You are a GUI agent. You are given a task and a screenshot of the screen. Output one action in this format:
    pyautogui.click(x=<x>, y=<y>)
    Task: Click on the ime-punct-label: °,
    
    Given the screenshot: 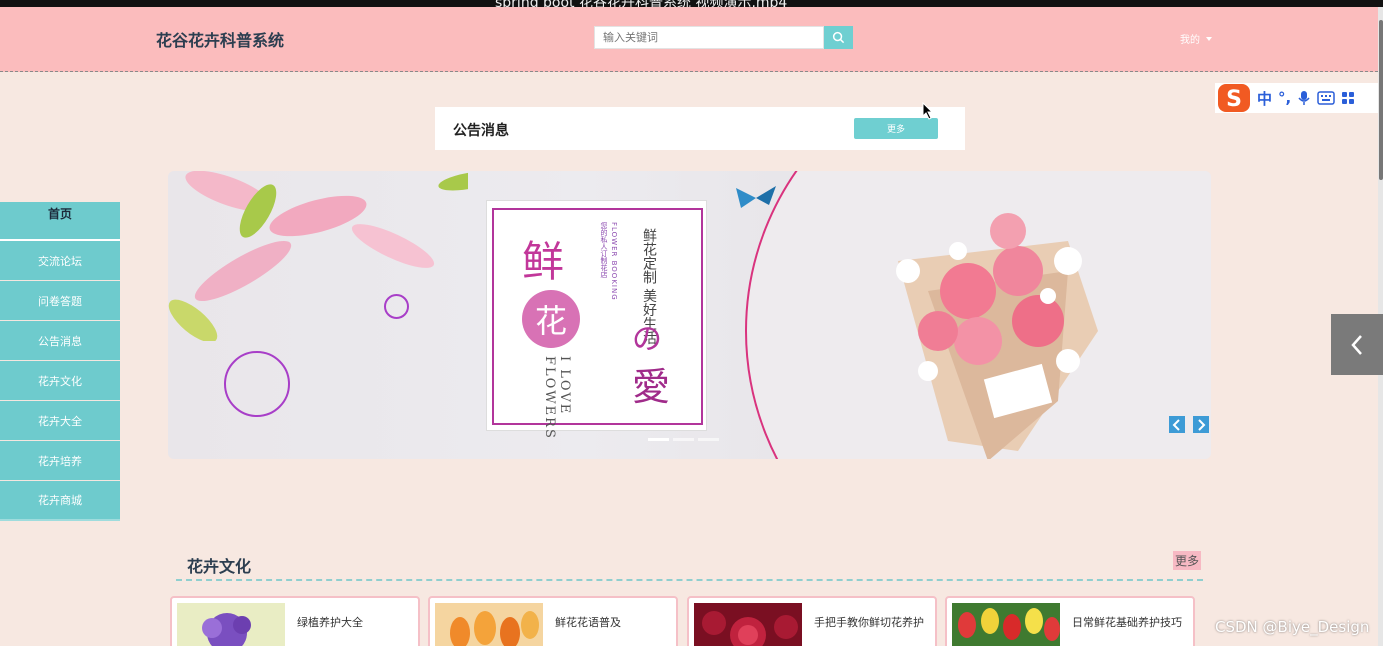 What is the action you would take?
    pyautogui.click(x=1284, y=98)
    